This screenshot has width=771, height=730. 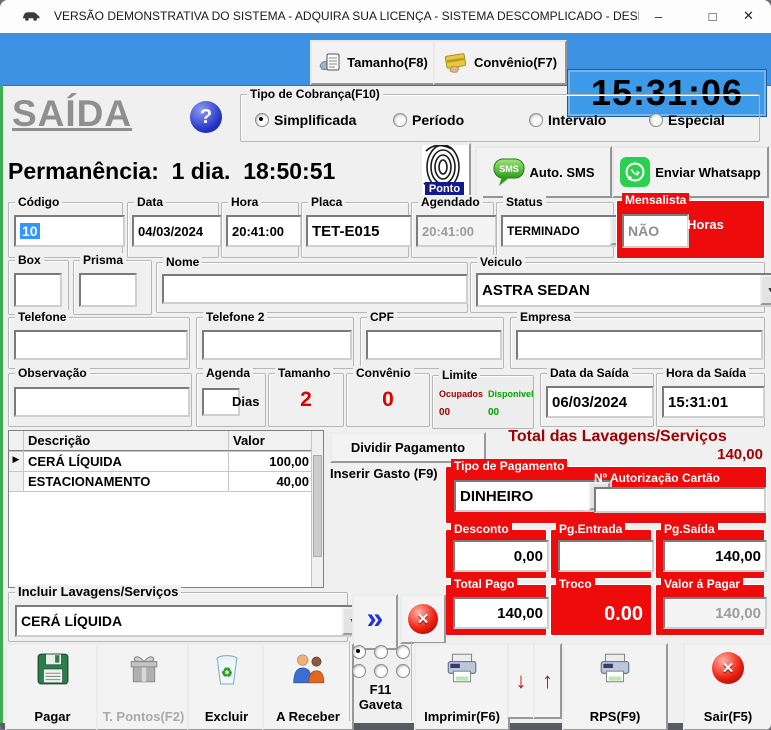 What do you see at coordinates (359, 231) in the screenshot?
I see `placa-input: TET-E015` at bounding box center [359, 231].